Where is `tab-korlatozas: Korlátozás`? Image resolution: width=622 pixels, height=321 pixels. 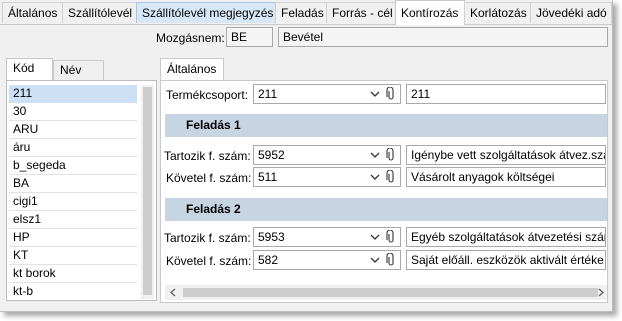
tab-korlatozas: Korlátozás is located at coordinates (497, 12).